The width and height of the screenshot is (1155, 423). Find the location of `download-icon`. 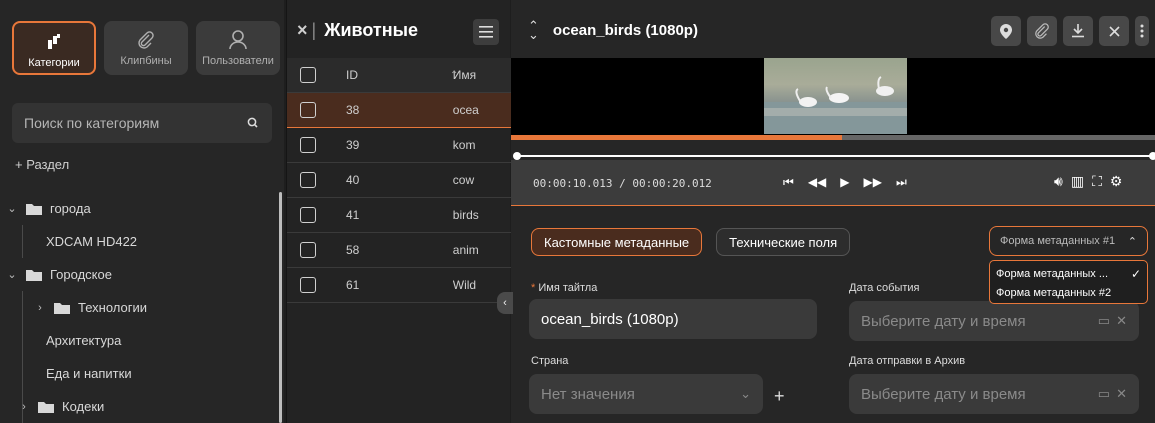

download-icon is located at coordinates (1078, 31).